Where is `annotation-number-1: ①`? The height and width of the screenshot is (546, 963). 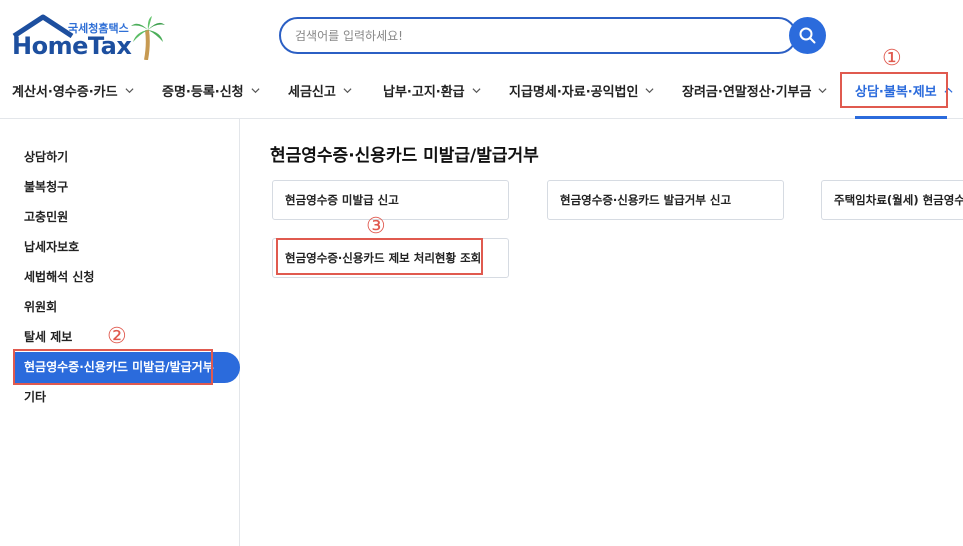
annotation-number-1: ① is located at coordinates (892, 58).